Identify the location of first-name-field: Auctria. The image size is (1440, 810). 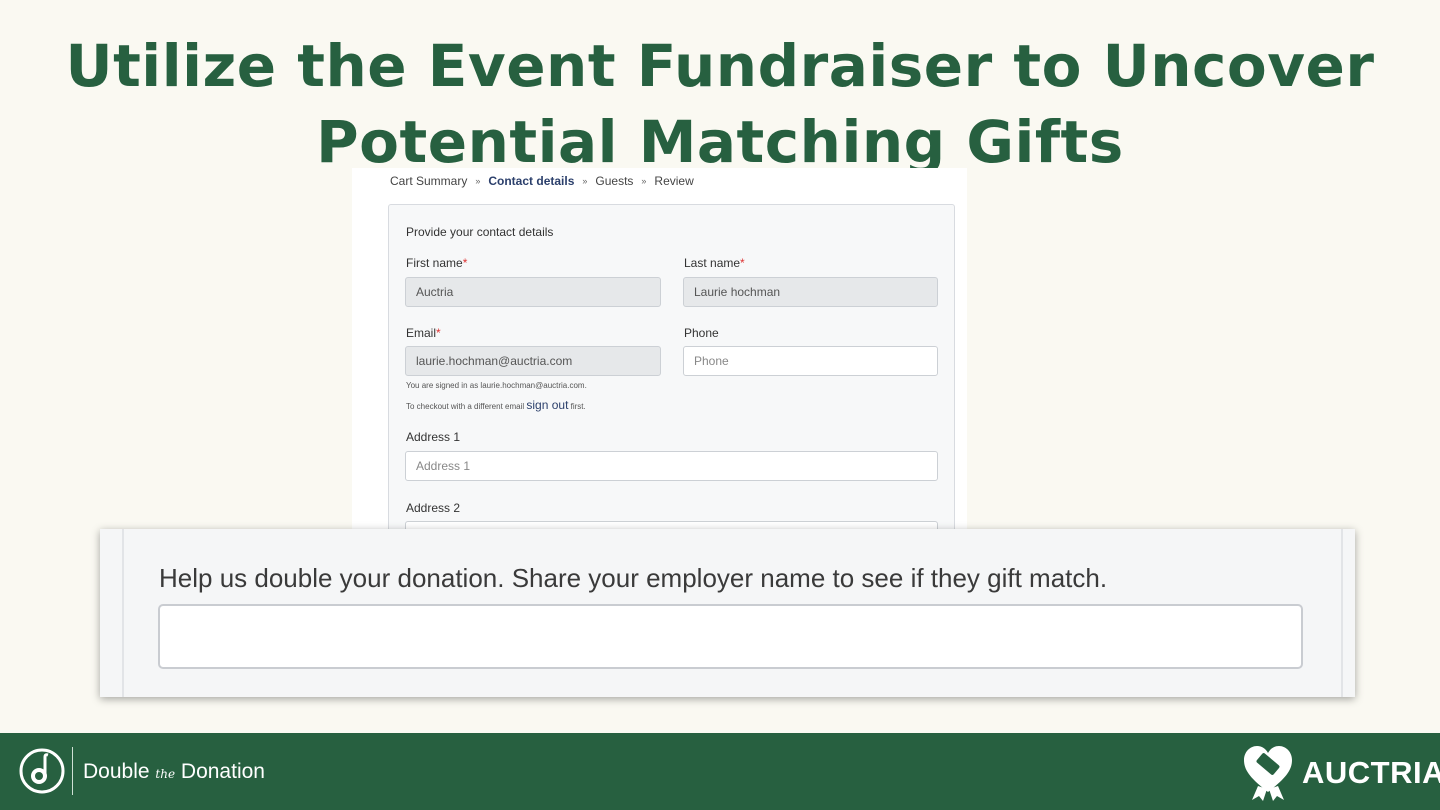
(533, 292).